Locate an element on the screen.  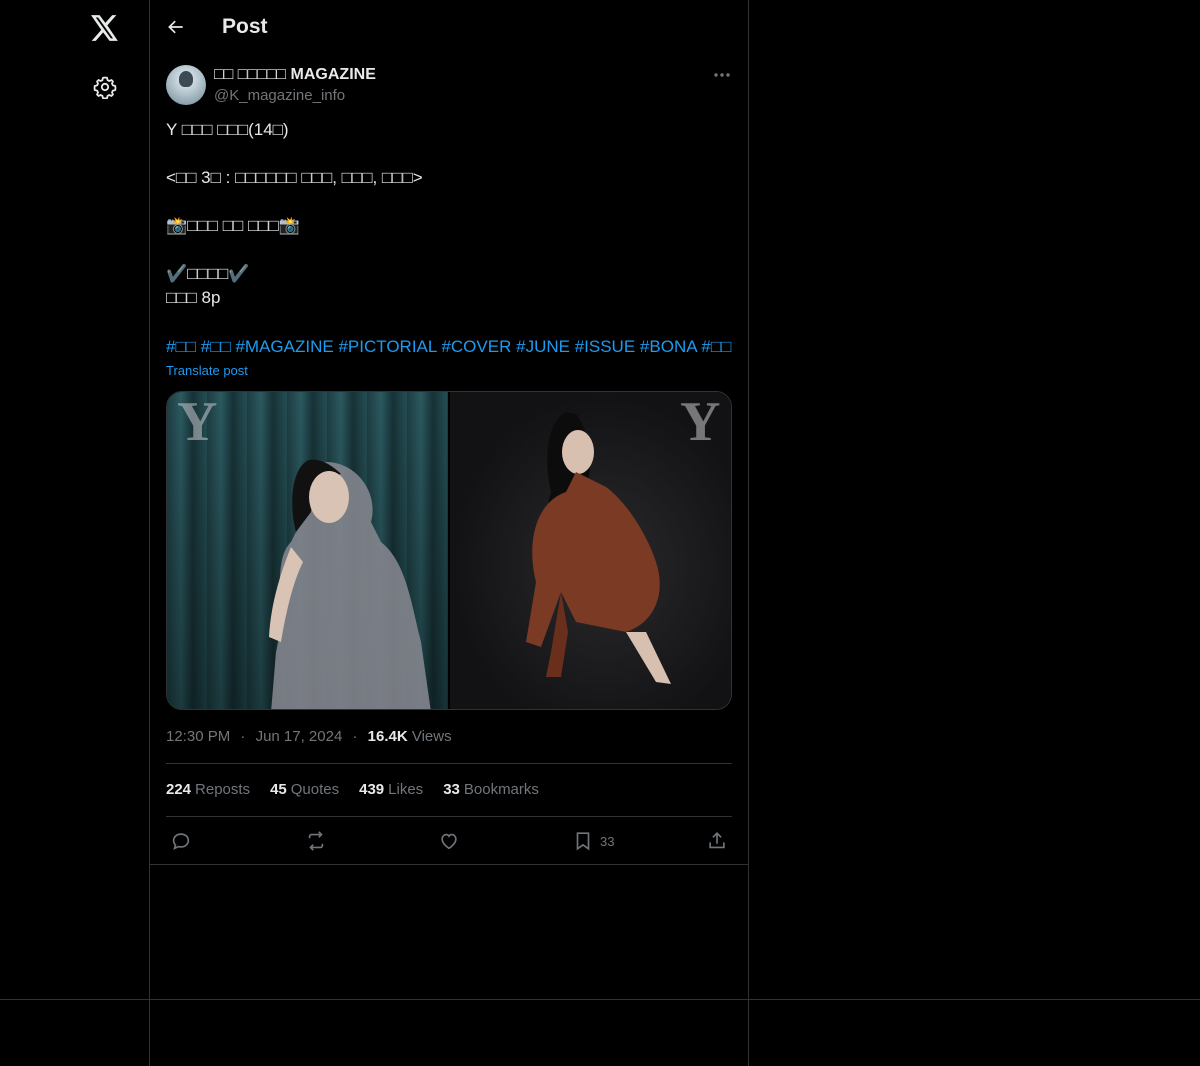
stat-likes: 439 Likes is located at coordinates (391, 790).